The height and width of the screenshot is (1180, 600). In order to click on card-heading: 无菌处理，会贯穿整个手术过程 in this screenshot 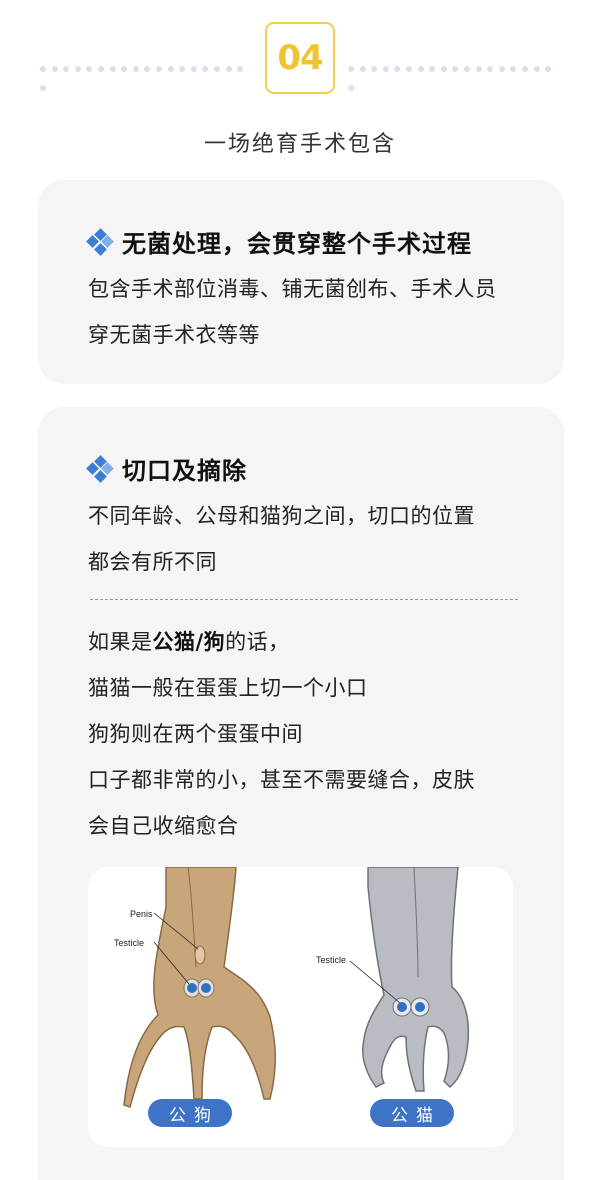, I will do `click(279, 241)`.